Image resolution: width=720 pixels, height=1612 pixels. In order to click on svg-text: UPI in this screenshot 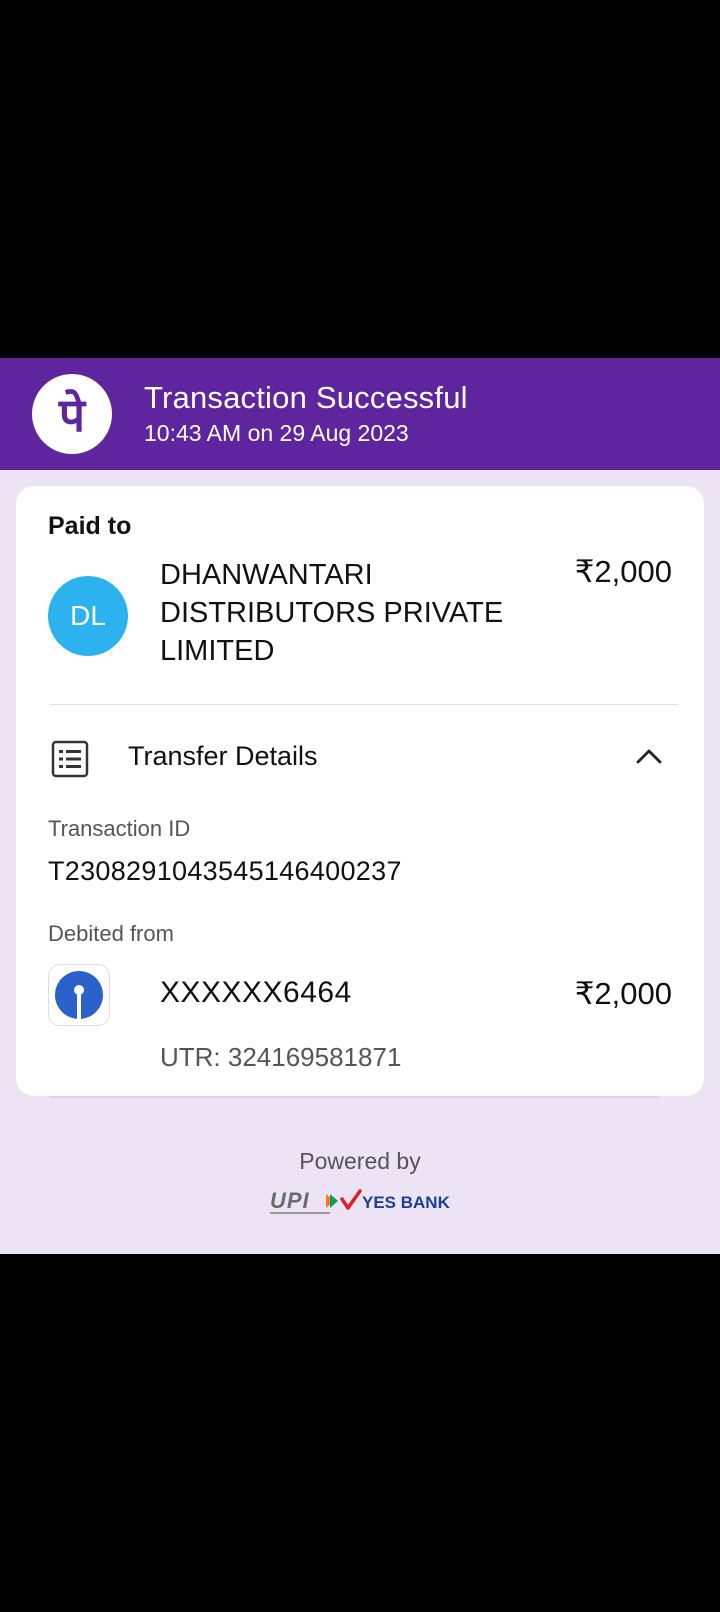, I will do `click(290, 1200)`.